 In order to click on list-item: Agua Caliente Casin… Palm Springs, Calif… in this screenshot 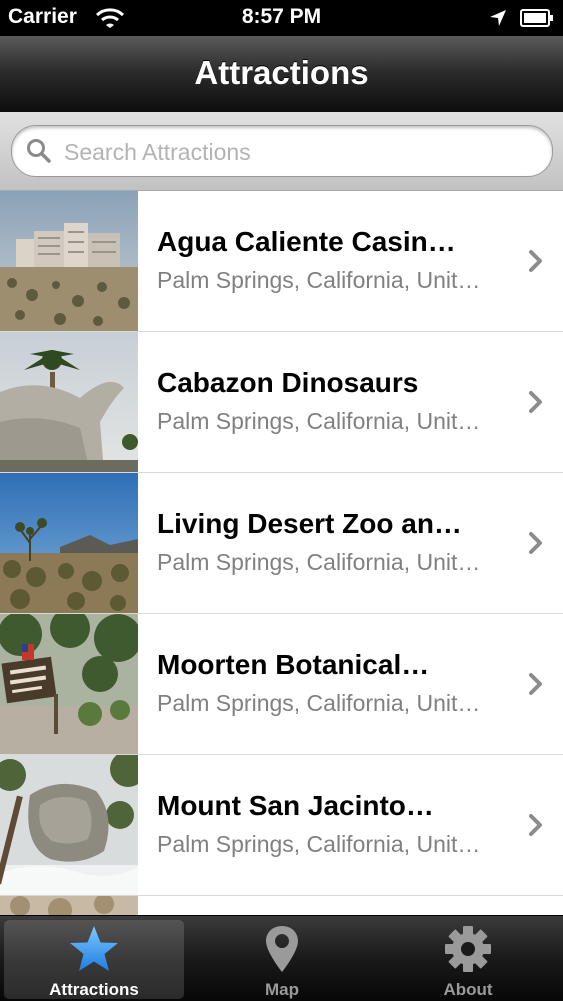, I will do `click(281, 261)`.